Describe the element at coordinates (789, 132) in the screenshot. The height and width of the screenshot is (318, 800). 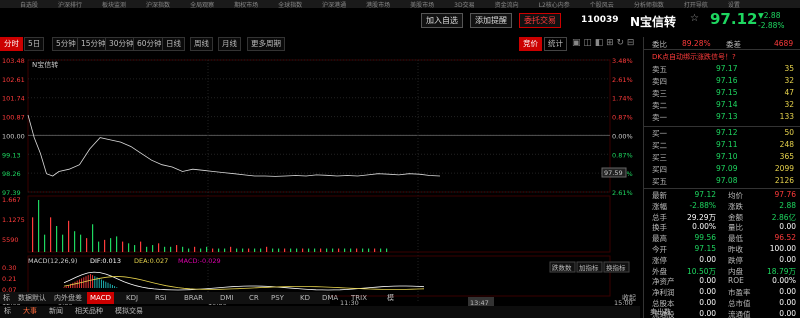
I see `order-volume: 50` at that location.